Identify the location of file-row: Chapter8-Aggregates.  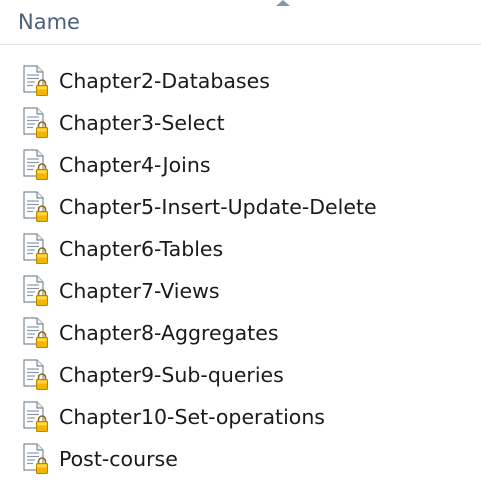
(240, 333).